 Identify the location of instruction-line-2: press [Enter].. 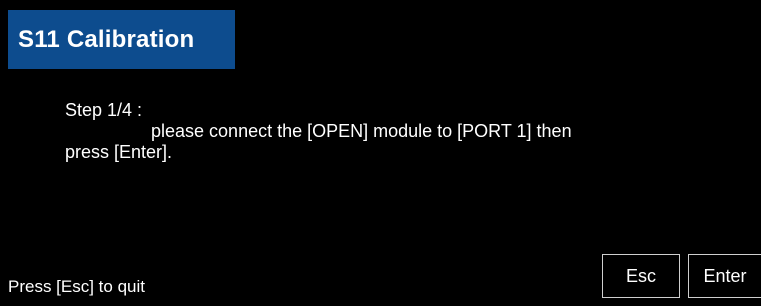
(119, 152).